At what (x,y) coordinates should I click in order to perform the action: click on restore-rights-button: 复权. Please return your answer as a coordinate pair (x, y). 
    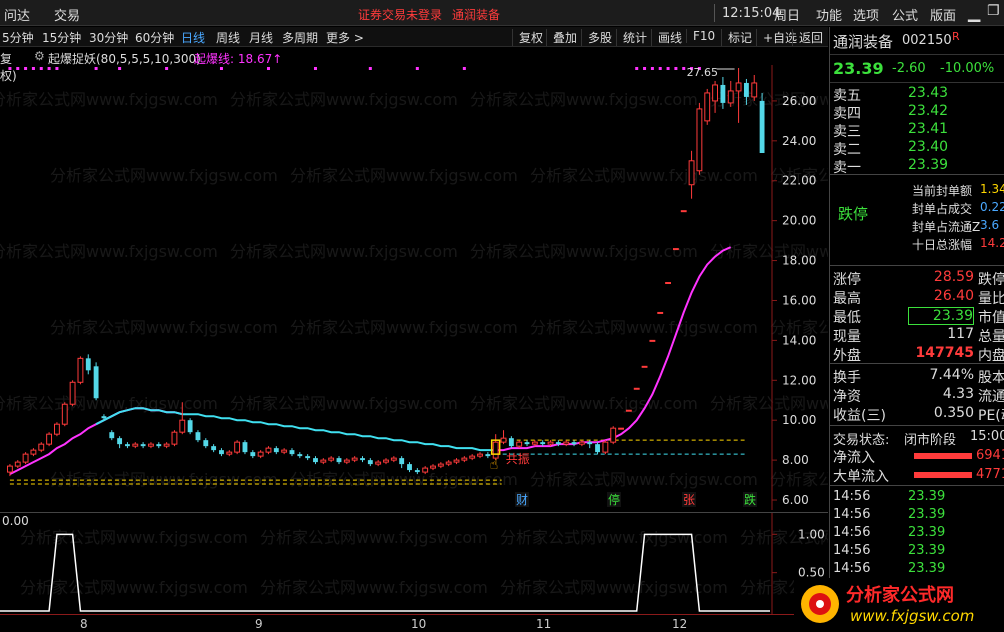
    Looking at the image, I should click on (527, 37).